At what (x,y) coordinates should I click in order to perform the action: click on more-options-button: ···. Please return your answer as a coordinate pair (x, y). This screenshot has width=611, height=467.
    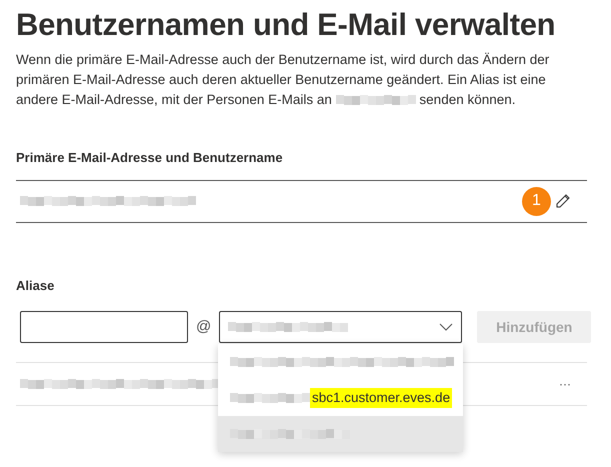
    Looking at the image, I should click on (565, 384).